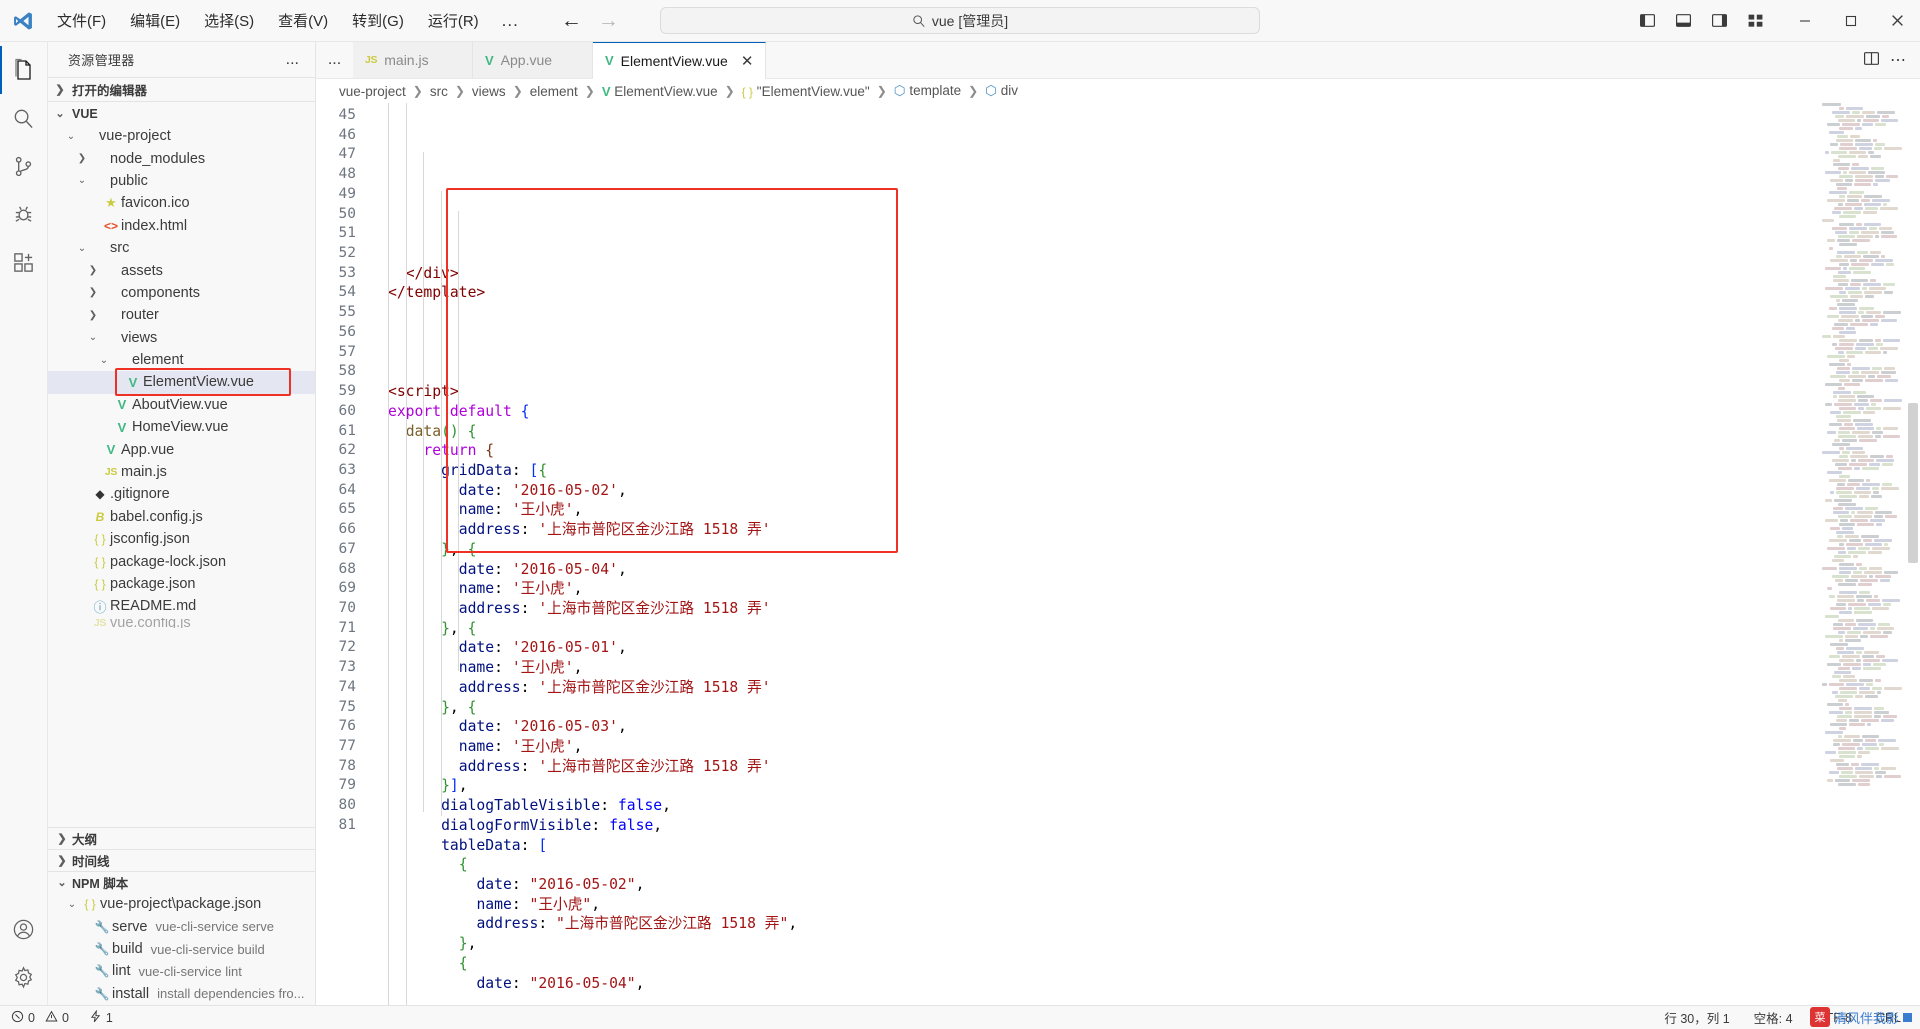  I want to click on section-outline: ❯ 大纲, so click(181, 838).